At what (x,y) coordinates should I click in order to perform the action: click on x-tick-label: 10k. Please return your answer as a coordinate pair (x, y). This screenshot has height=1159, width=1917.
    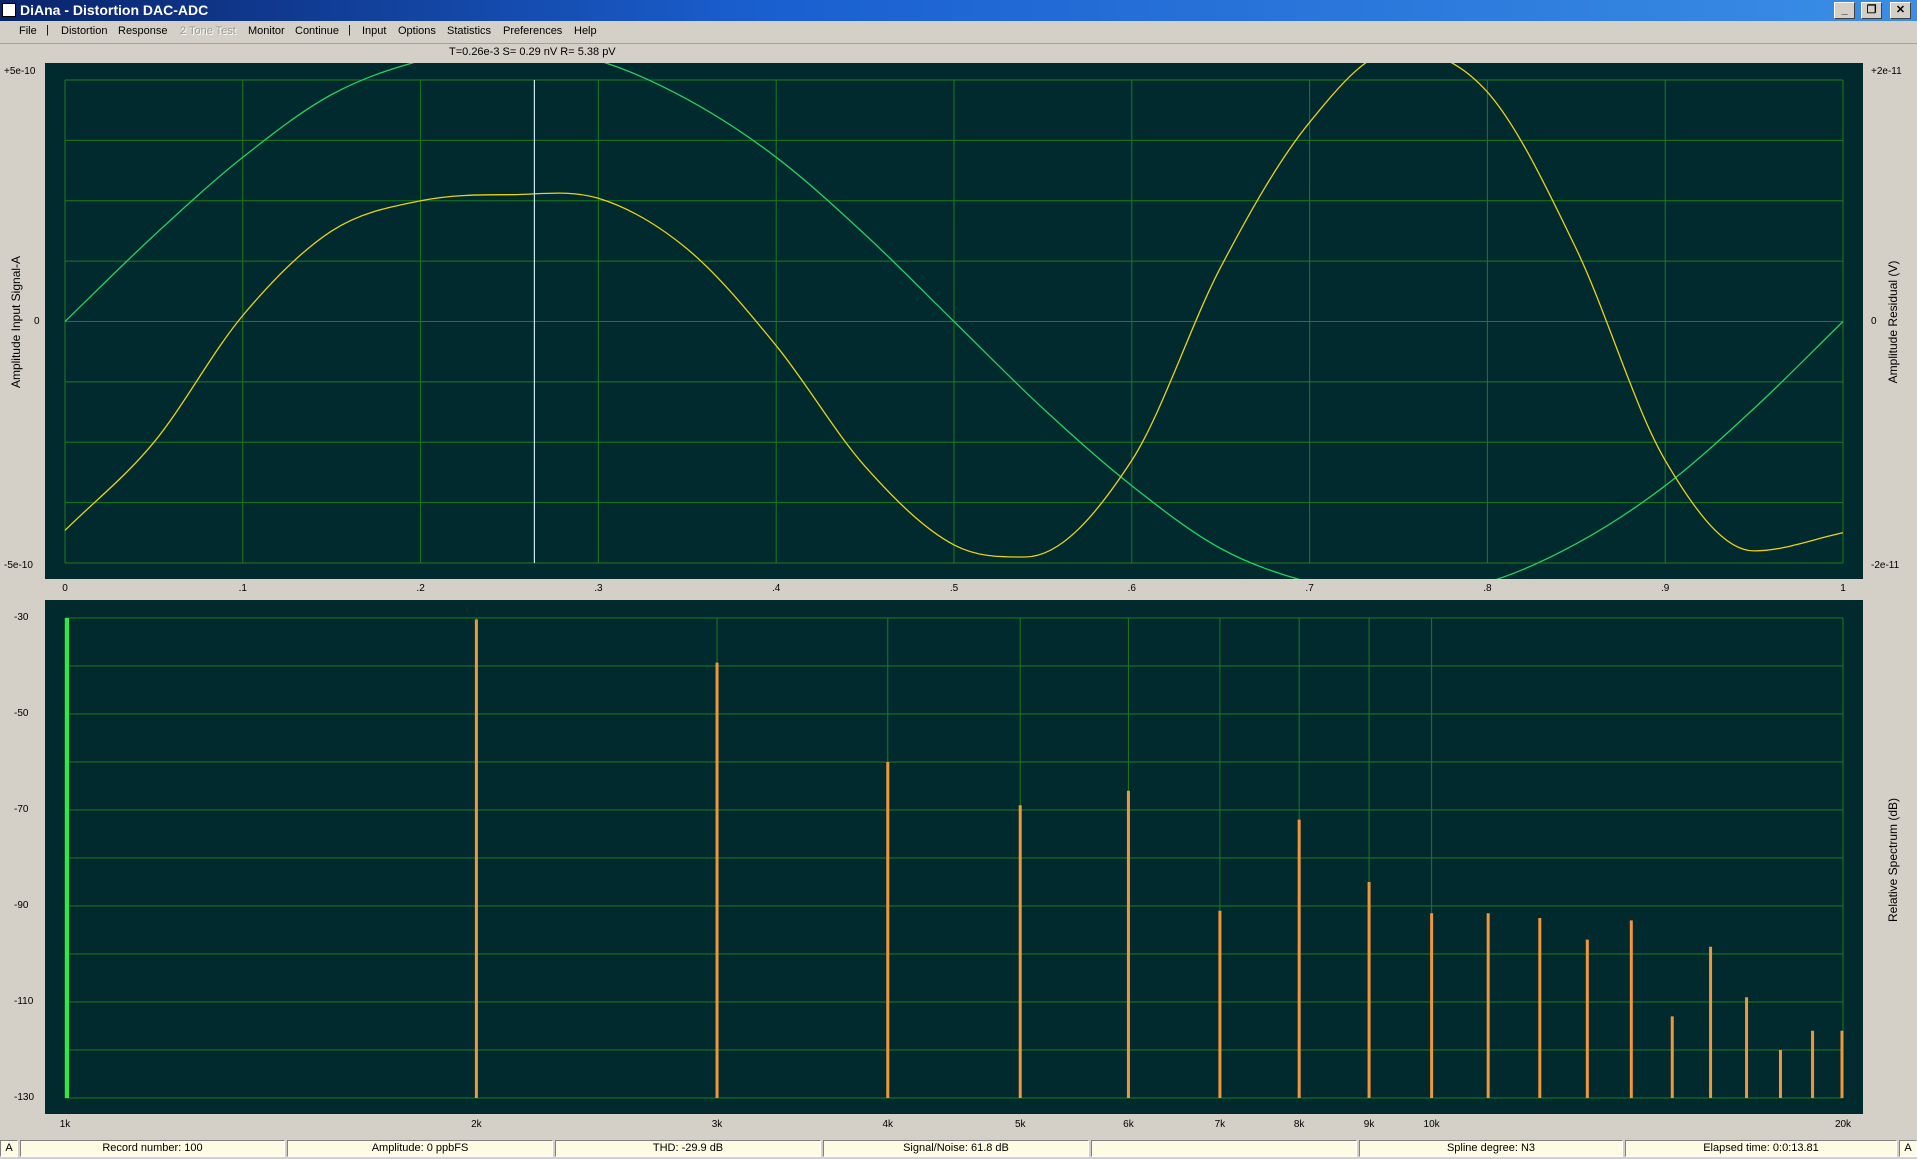
    Looking at the image, I should click on (1431, 1124).